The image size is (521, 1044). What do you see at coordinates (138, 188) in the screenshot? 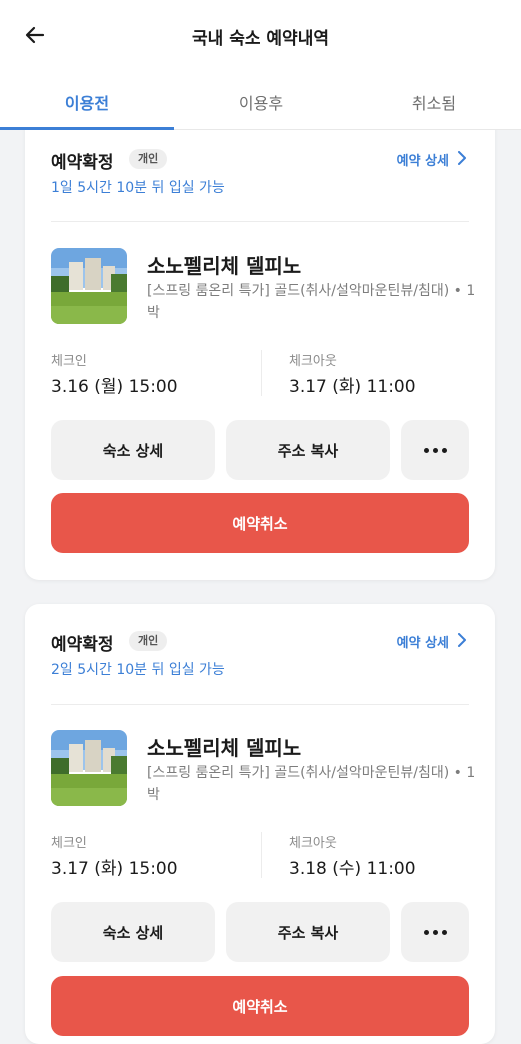
I see `checkin-countdown: 1일 5시간 10분 뒤 입실 가능` at bounding box center [138, 188].